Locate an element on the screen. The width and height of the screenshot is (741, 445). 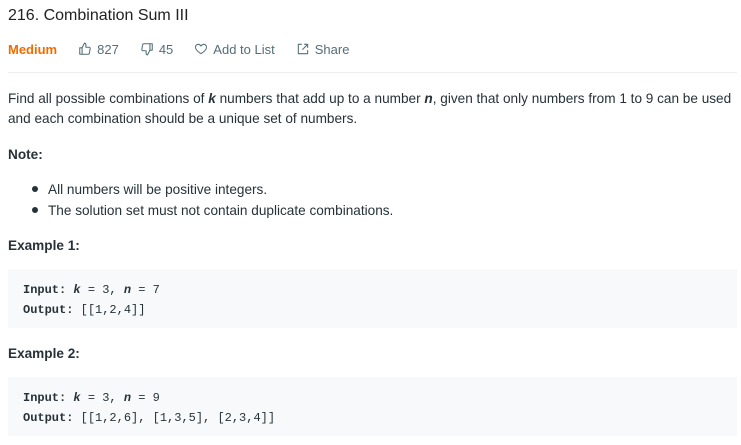
note-item: All numbers will be positive integers. is located at coordinates (211, 189).